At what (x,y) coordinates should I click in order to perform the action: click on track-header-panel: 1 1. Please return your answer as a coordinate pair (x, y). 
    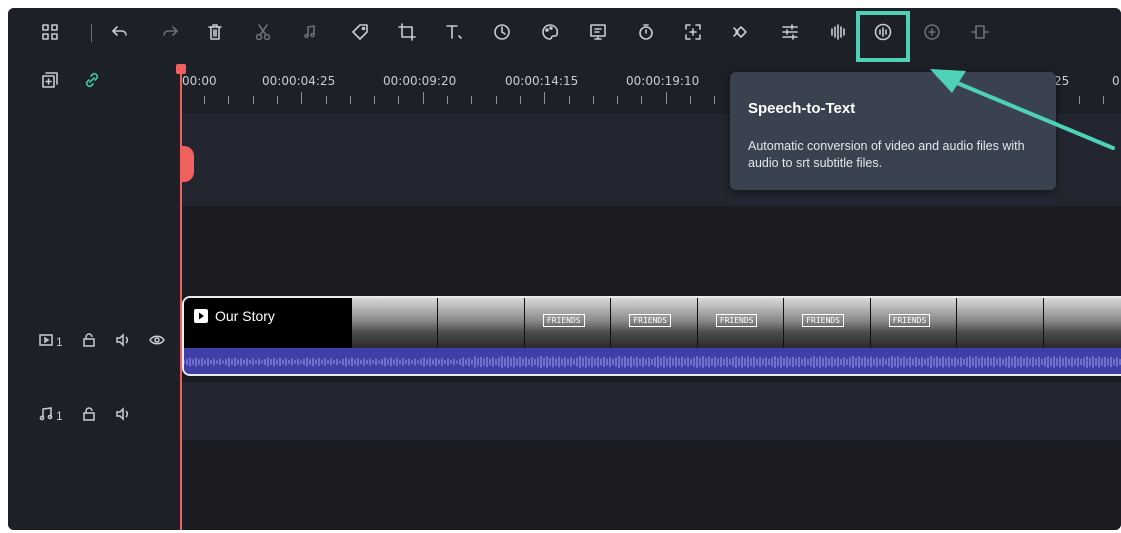
    Looking at the image, I should click on (94, 297).